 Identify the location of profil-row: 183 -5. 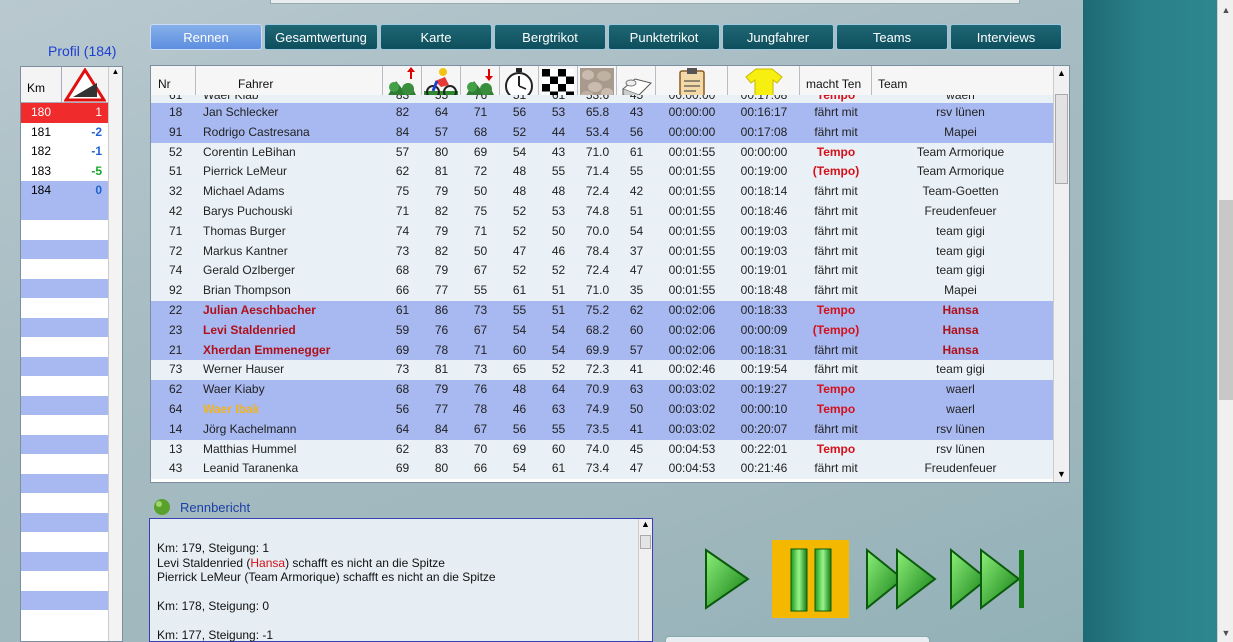
(64, 171).